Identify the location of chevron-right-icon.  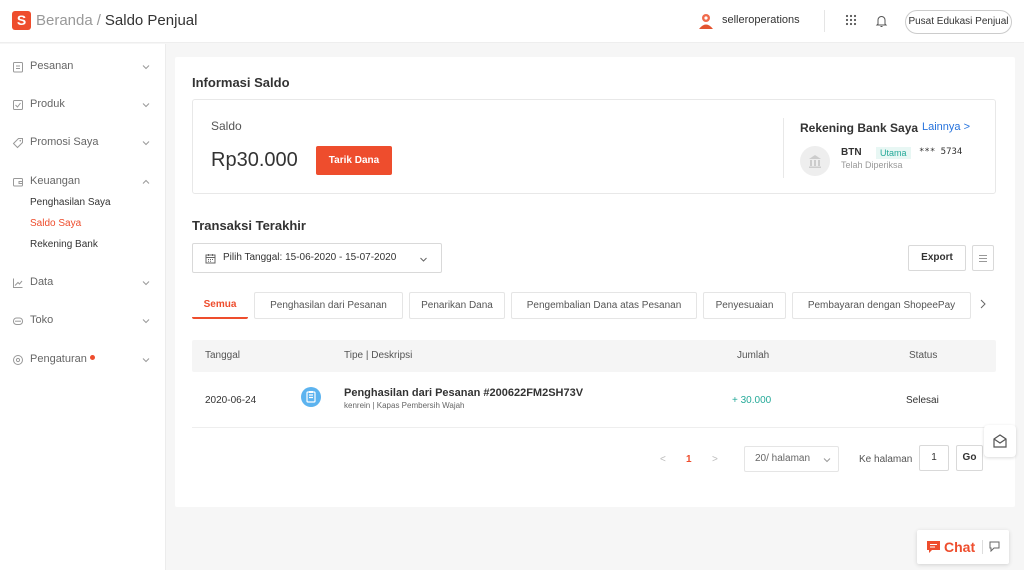
(983, 304).